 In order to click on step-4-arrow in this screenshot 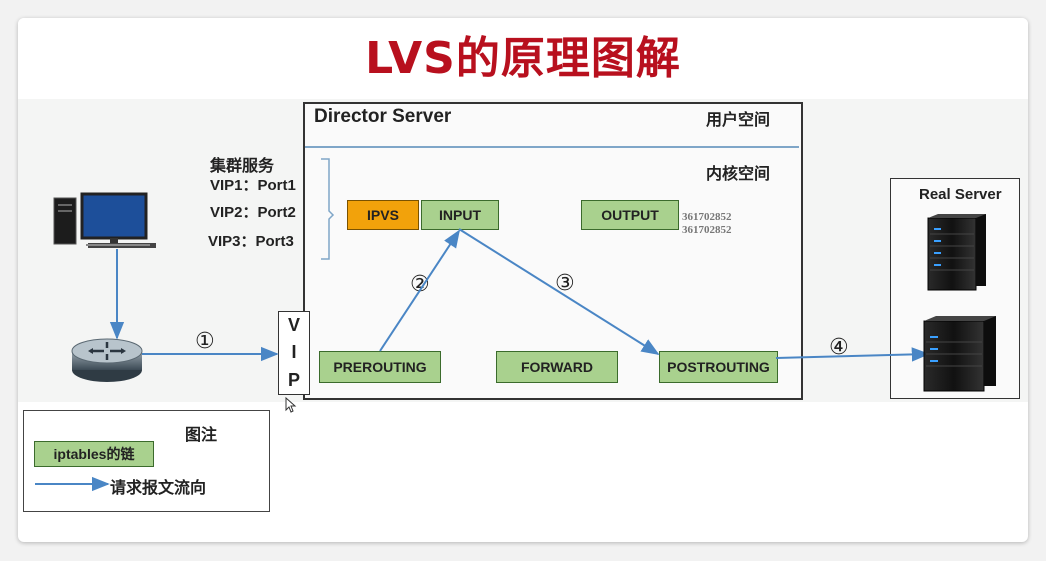, I will do `click(852, 354)`.